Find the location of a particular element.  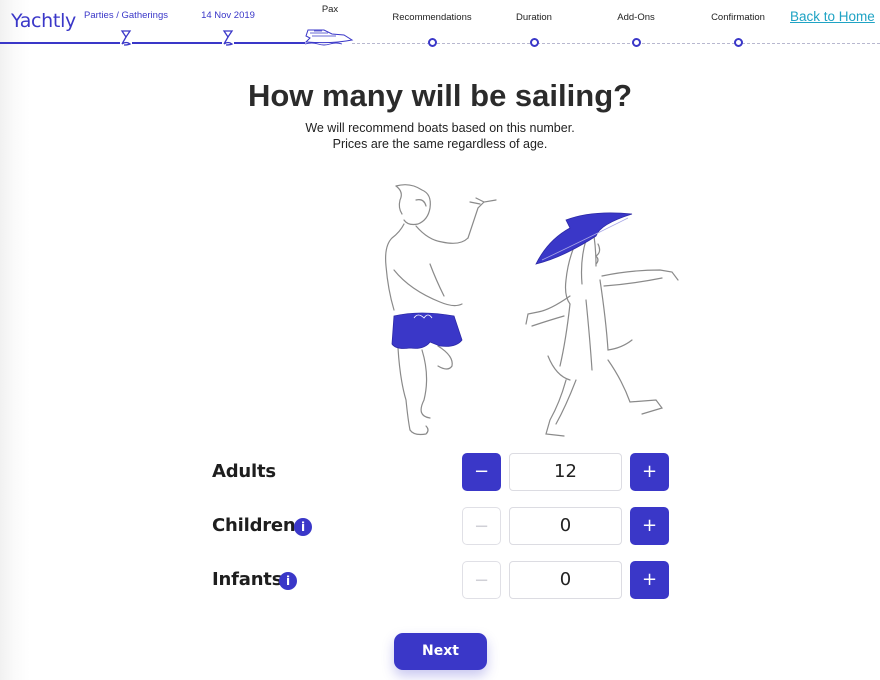

children-count-input: 0 is located at coordinates (565, 526).